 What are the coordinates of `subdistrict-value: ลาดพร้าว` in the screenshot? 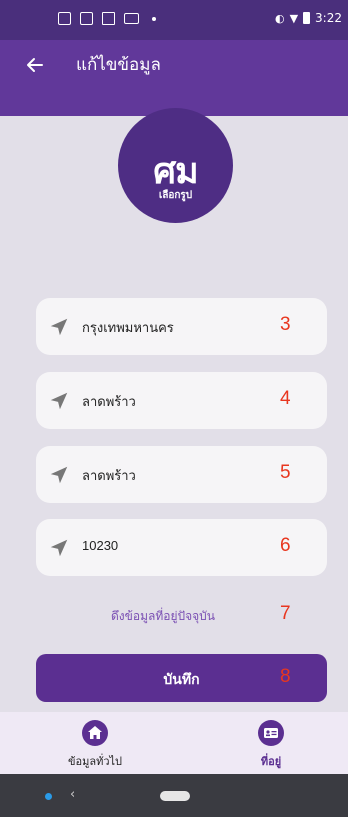 It's located at (109, 475).